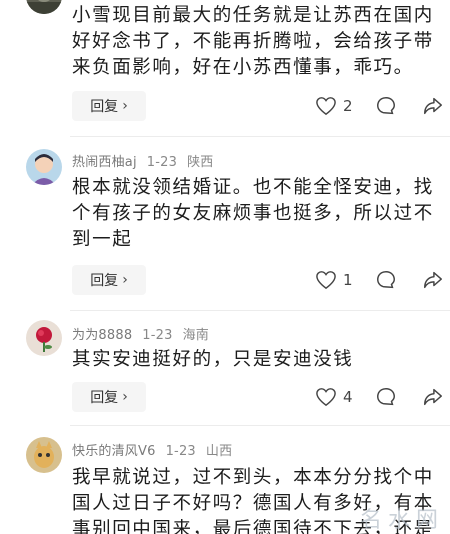 This screenshot has height=534, width=450. What do you see at coordinates (348, 280) in the screenshot?
I see `like-count: 1` at bounding box center [348, 280].